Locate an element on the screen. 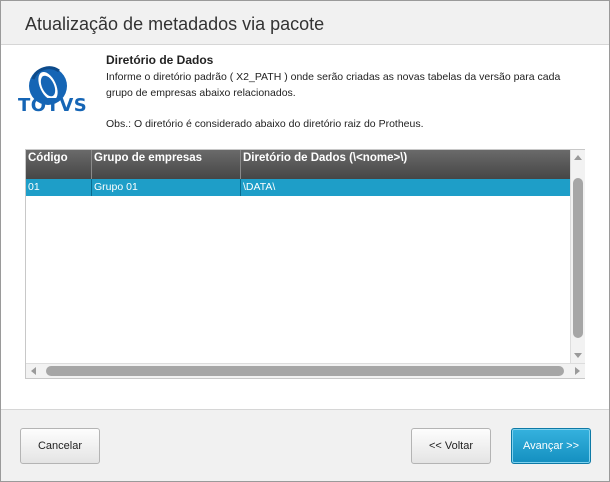  title-bar: Atualização de metadados via pacote is located at coordinates (305, 23).